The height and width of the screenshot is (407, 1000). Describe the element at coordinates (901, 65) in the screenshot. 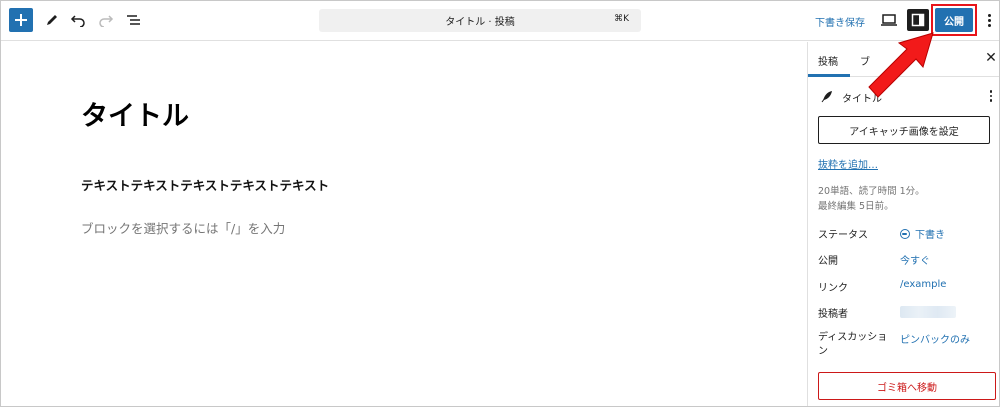

I see `annotation-arrow-icon` at that location.